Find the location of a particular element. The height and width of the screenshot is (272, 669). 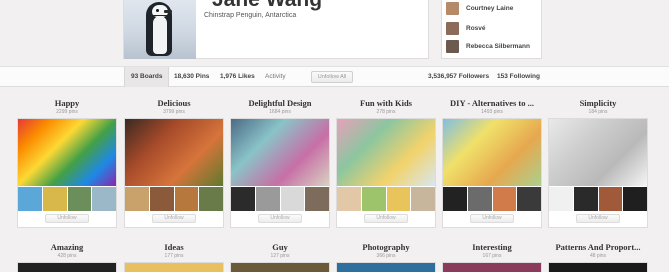

board-pin-count: 167 pins is located at coordinates (492, 256).